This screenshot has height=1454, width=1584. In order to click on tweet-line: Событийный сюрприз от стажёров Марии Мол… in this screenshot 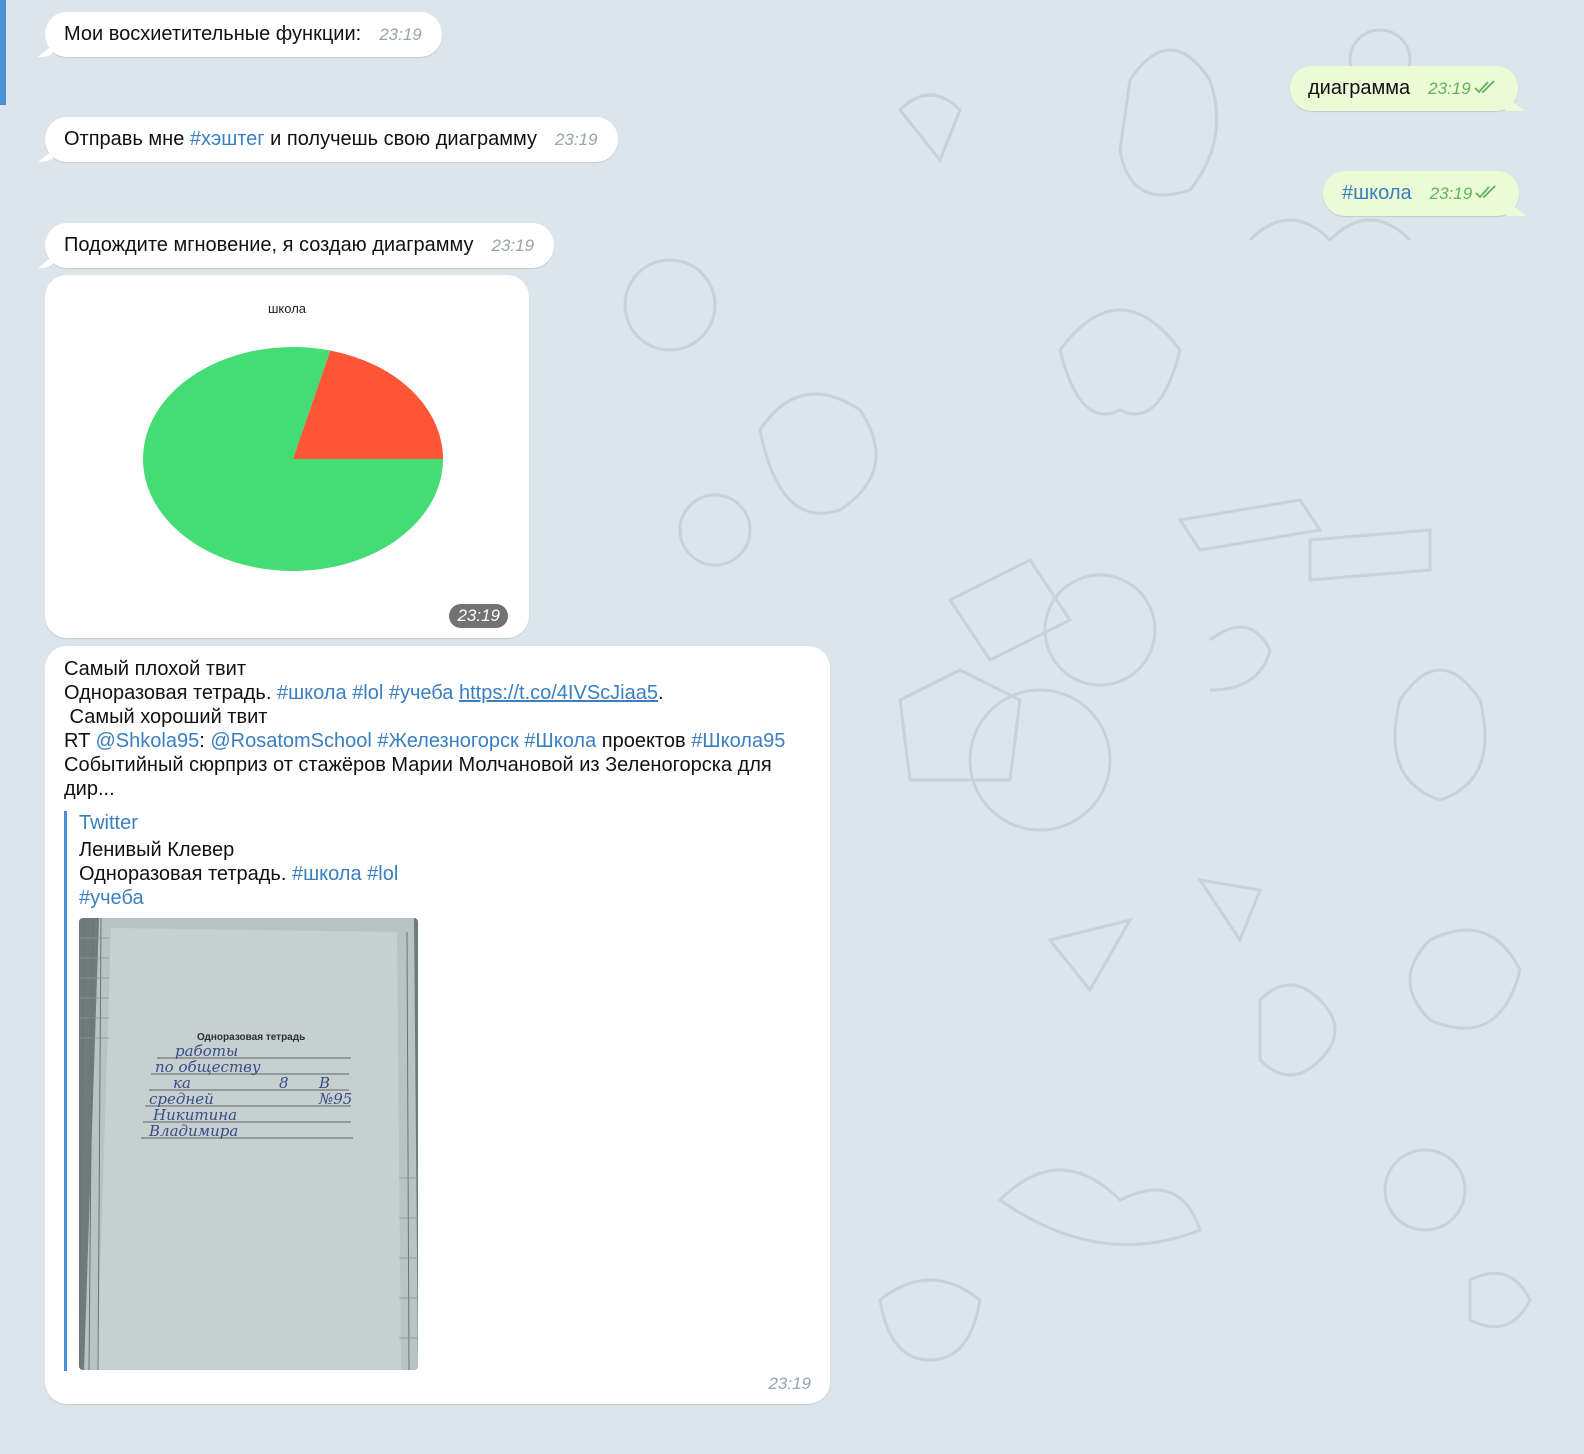, I will do `click(418, 765)`.